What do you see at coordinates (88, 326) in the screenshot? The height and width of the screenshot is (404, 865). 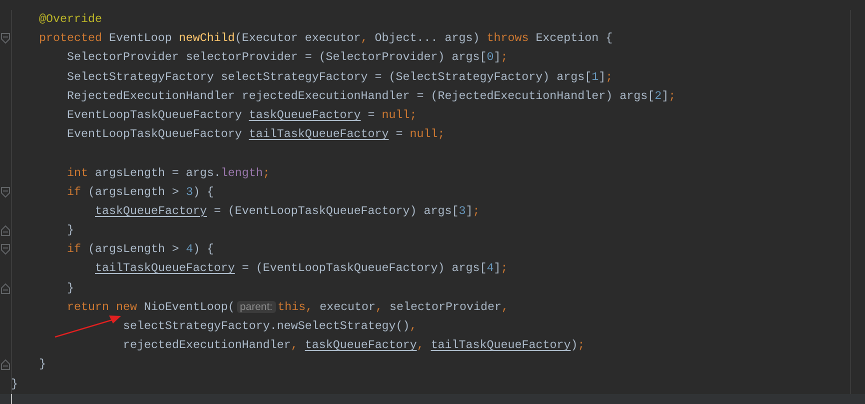 I see `annotation-arrow` at bounding box center [88, 326].